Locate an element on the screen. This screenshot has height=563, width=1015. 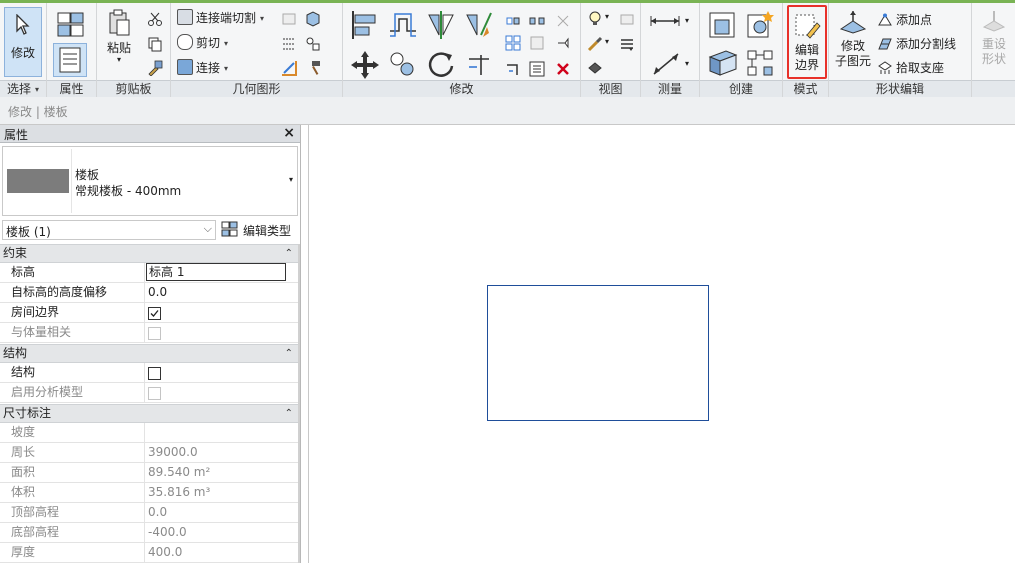
prop-row-level: 标高 标高 1 is located at coordinates (149, 273).